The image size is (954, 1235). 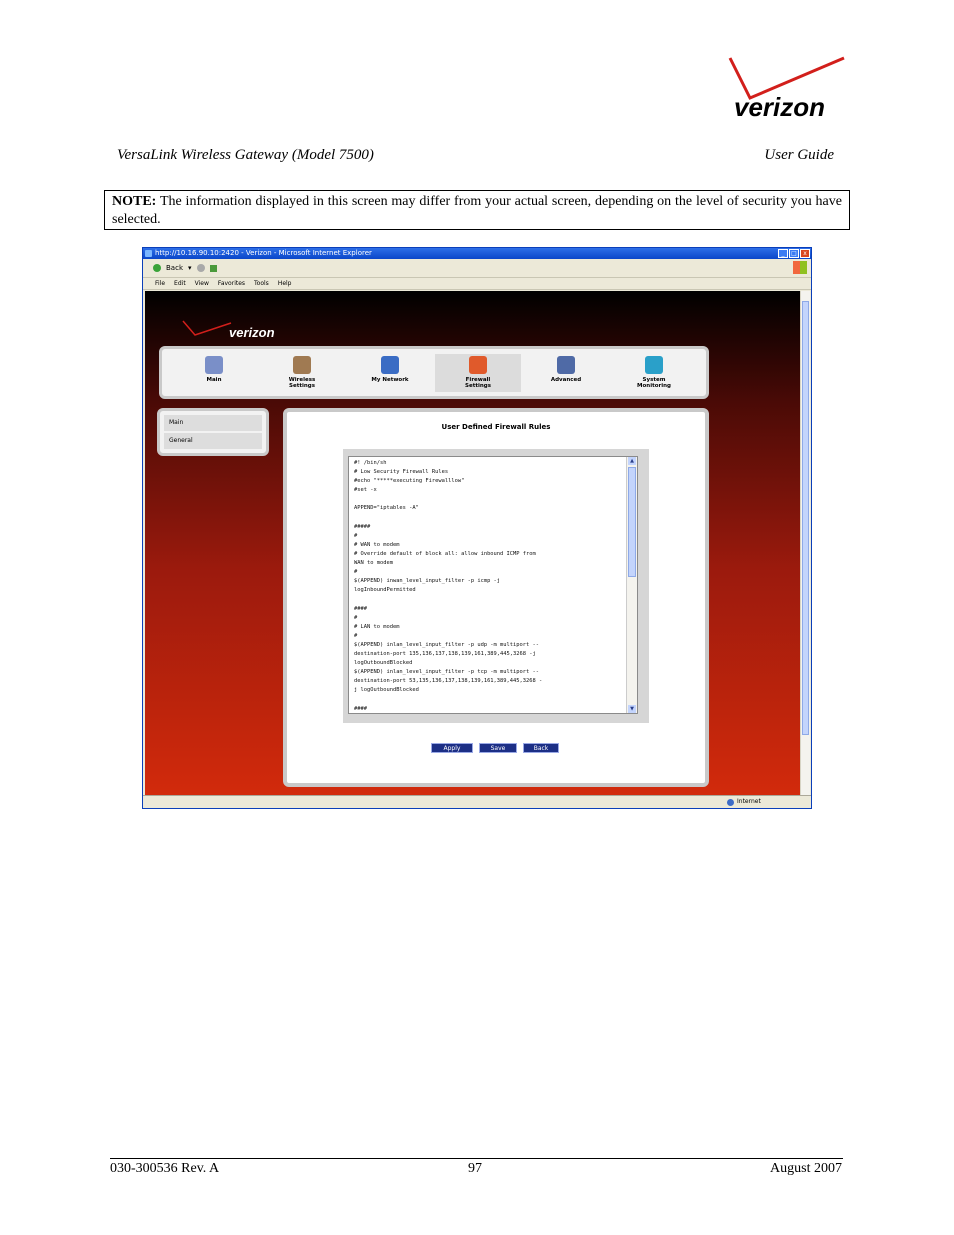 What do you see at coordinates (200, 268) in the screenshot?
I see `forward-arrow-icon` at bounding box center [200, 268].